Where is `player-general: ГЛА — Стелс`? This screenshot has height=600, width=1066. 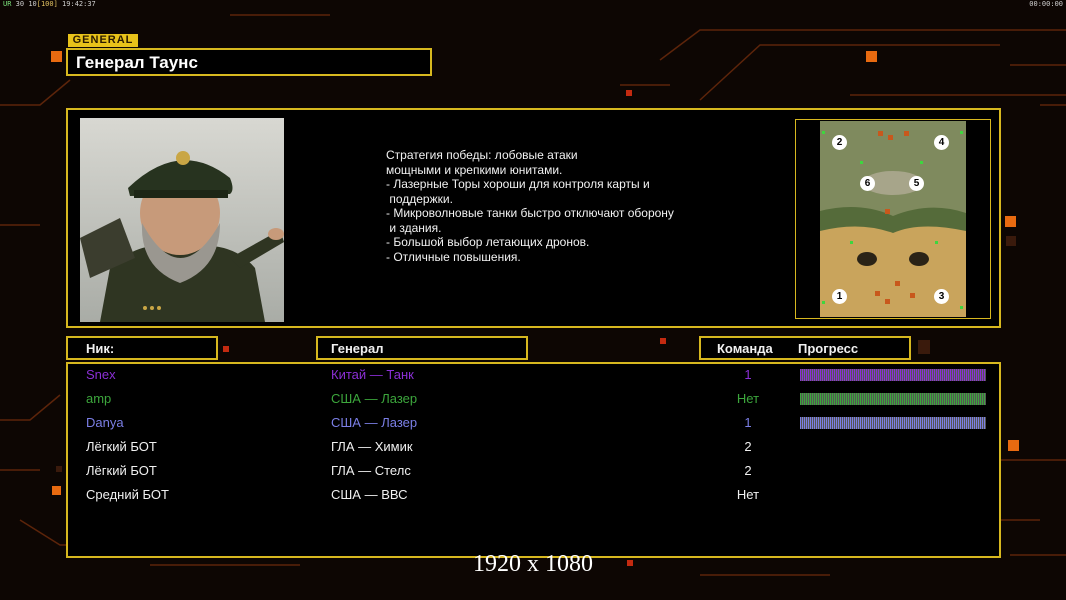
player-general: ГЛА — Стелс is located at coordinates (371, 470).